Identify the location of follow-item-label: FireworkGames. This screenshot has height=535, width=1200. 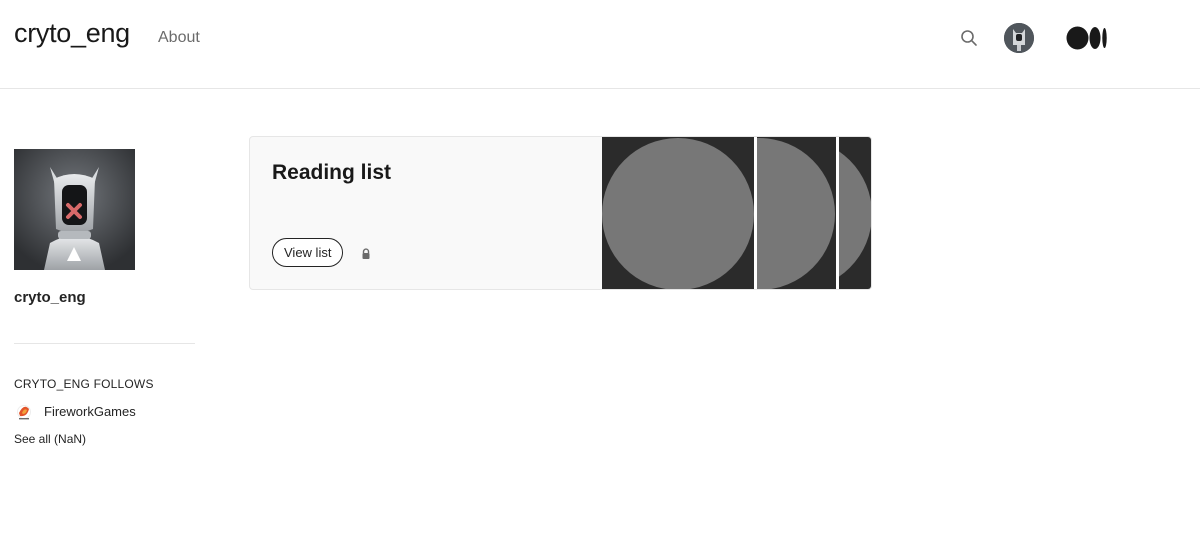
(90, 411).